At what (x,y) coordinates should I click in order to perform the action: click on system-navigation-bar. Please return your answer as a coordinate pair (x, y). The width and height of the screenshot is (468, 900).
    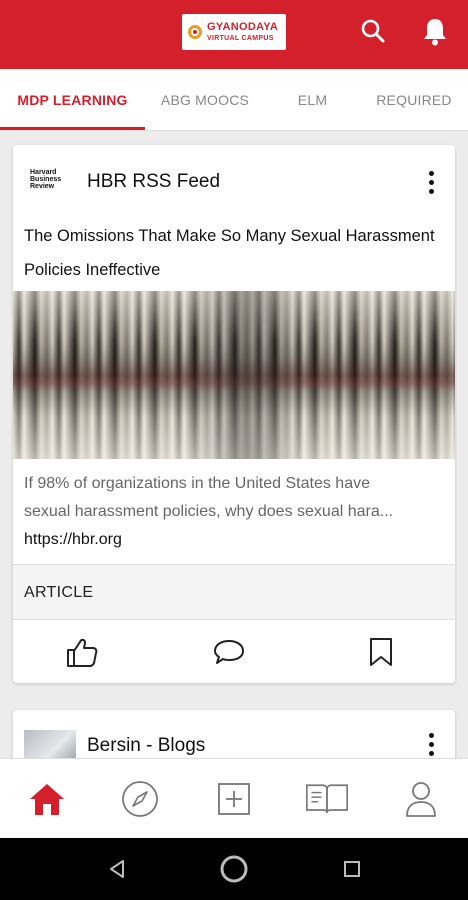
    Looking at the image, I should click on (234, 869).